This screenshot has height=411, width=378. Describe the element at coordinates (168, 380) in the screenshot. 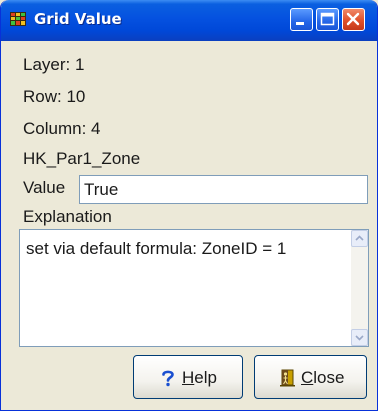

I see `question-mark-icon` at that location.